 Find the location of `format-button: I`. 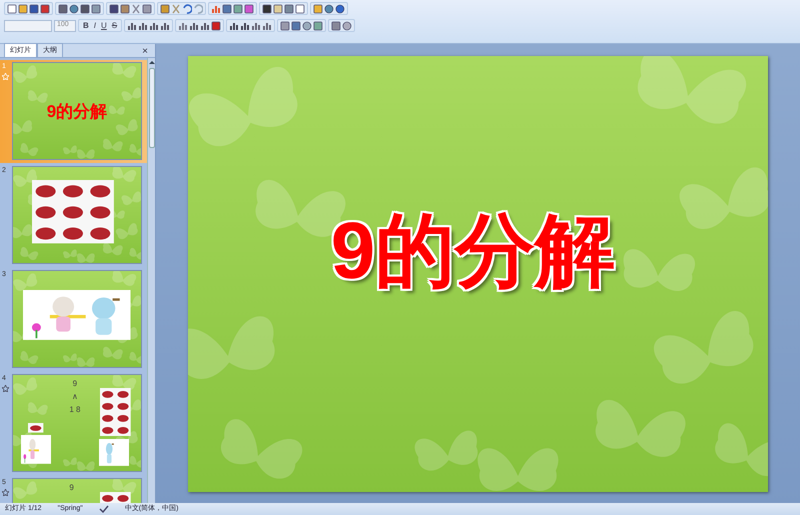

format-button: I is located at coordinates (95, 25).